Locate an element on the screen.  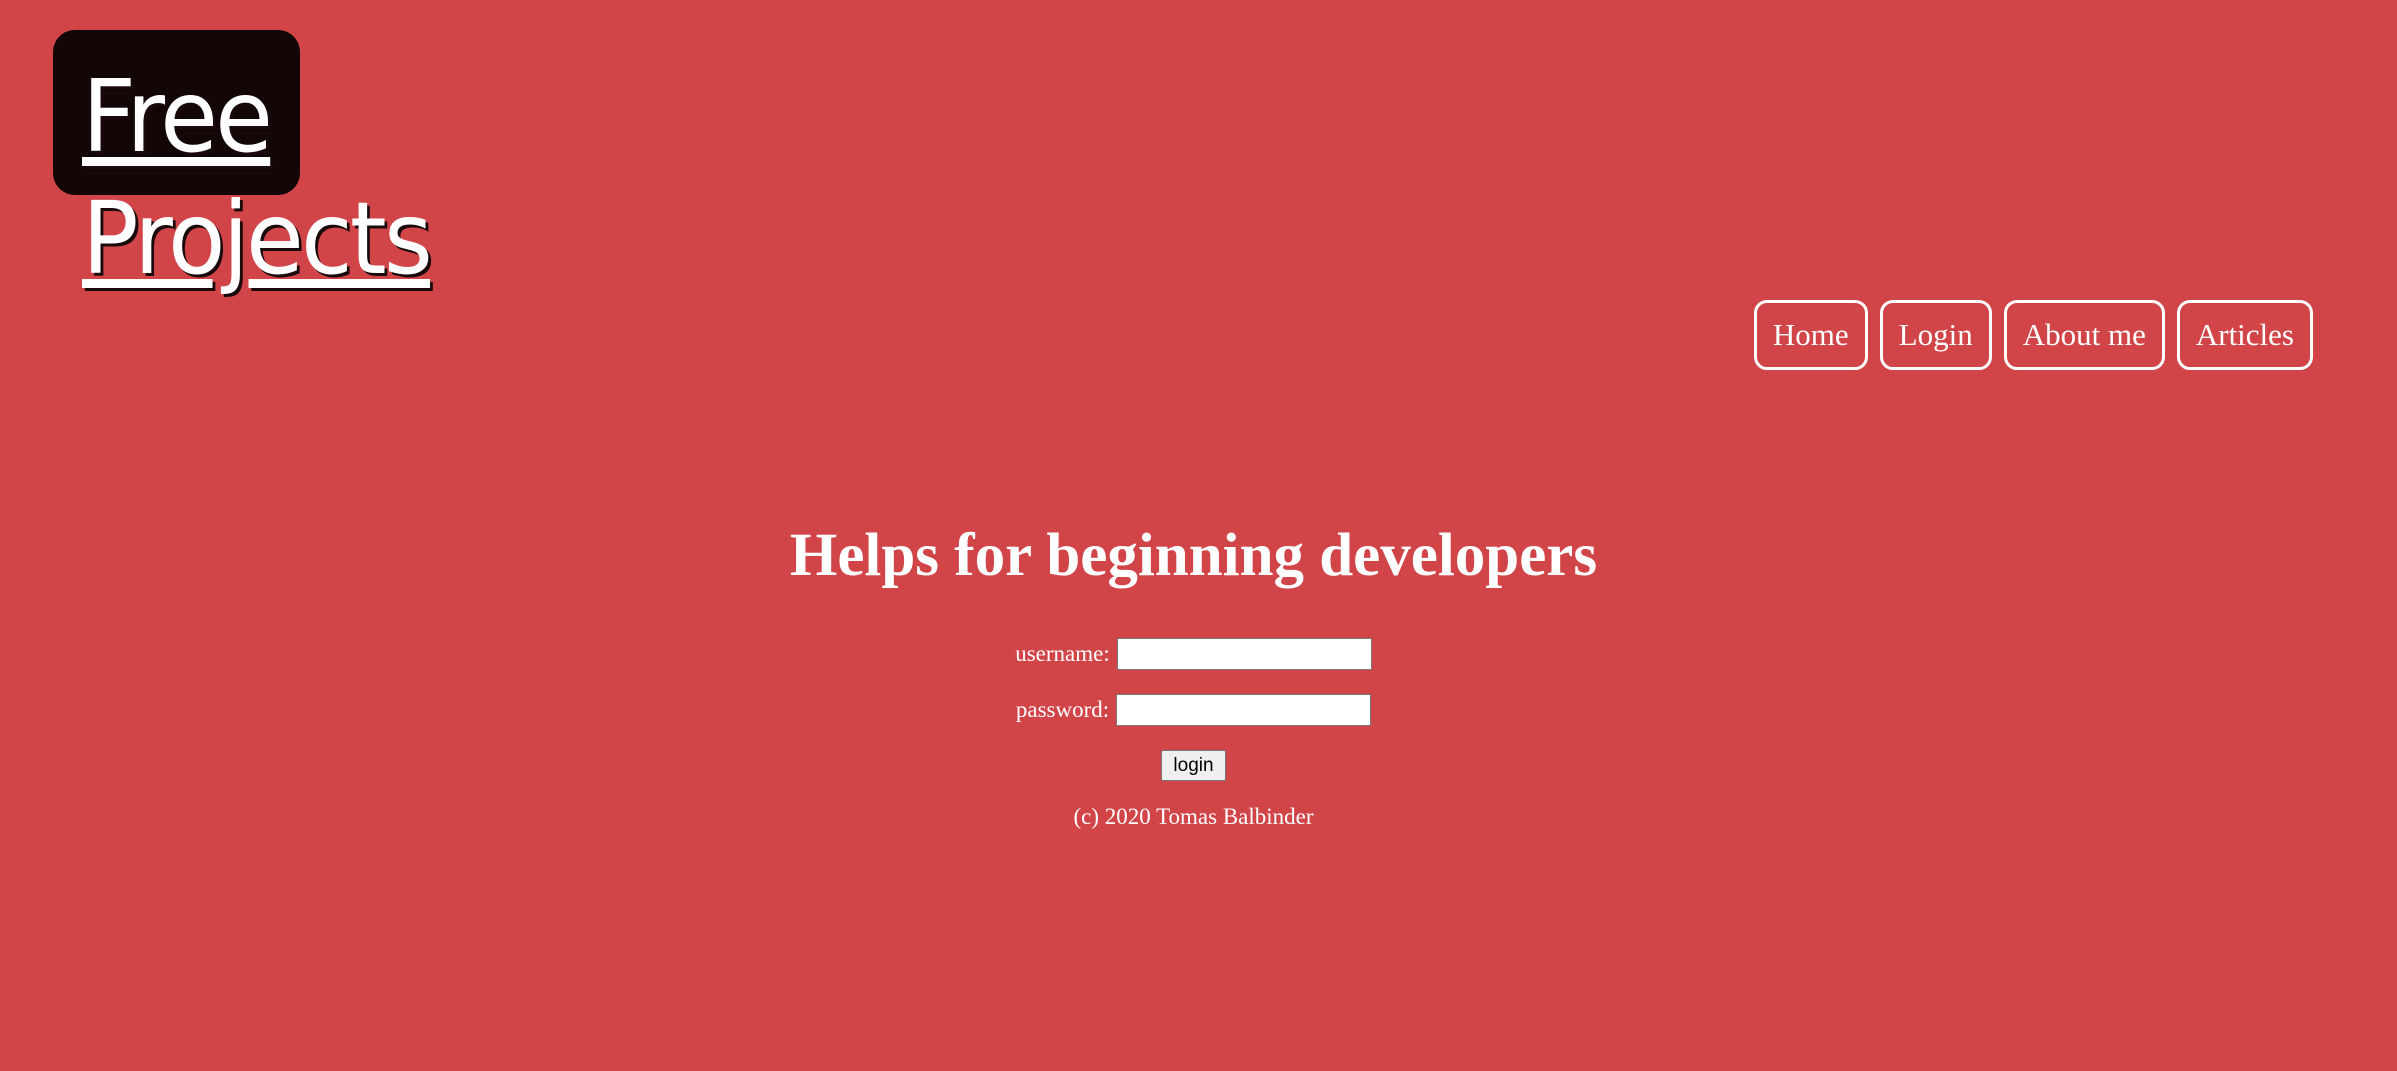
nav-item-articles: Articles is located at coordinates (2244, 335).